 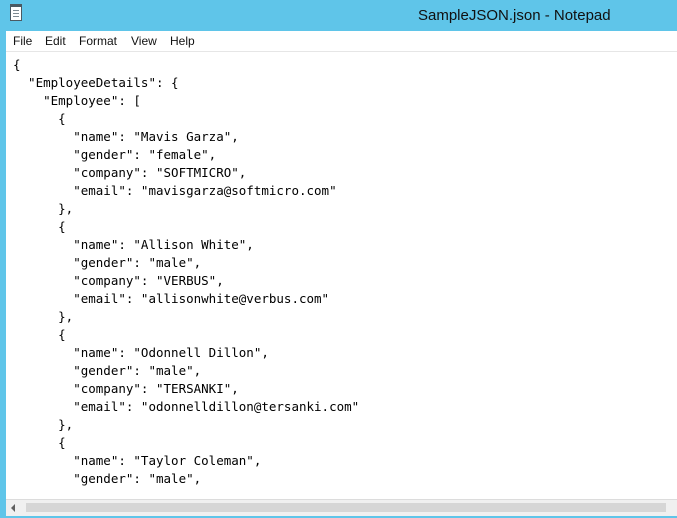 I want to click on menu-format: Format, so click(x=98, y=41).